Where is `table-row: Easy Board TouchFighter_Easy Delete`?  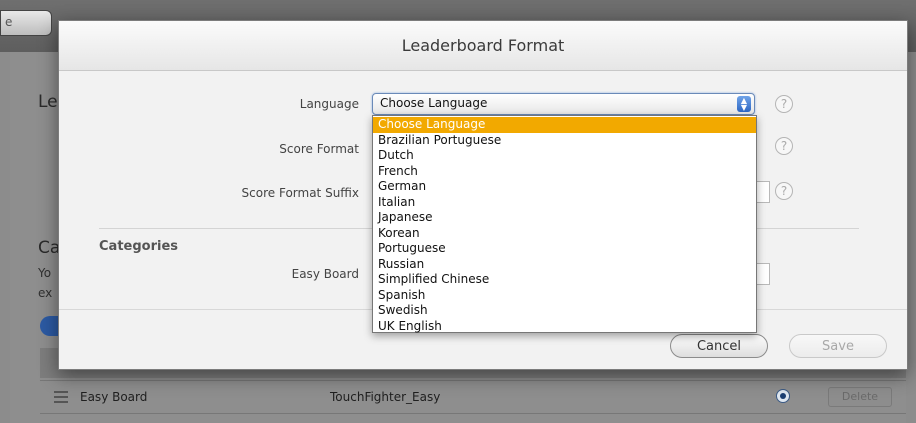
table-row: Easy Board TouchFighter_Easy Delete is located at coordinates (473, 397).